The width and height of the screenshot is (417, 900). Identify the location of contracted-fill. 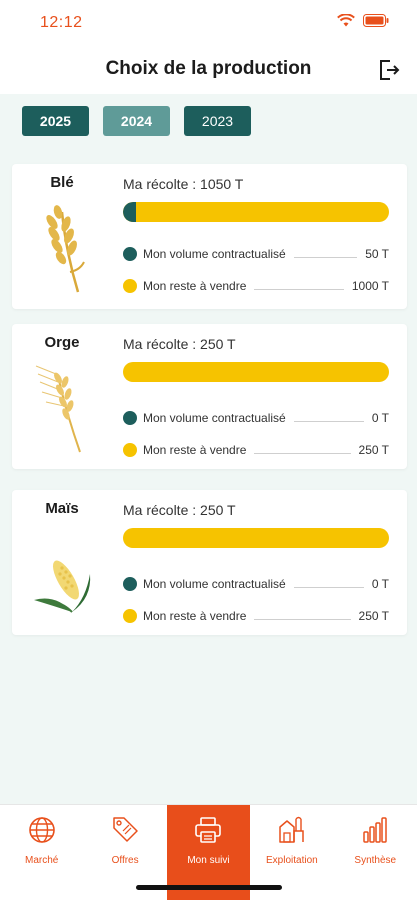
(129, 212).